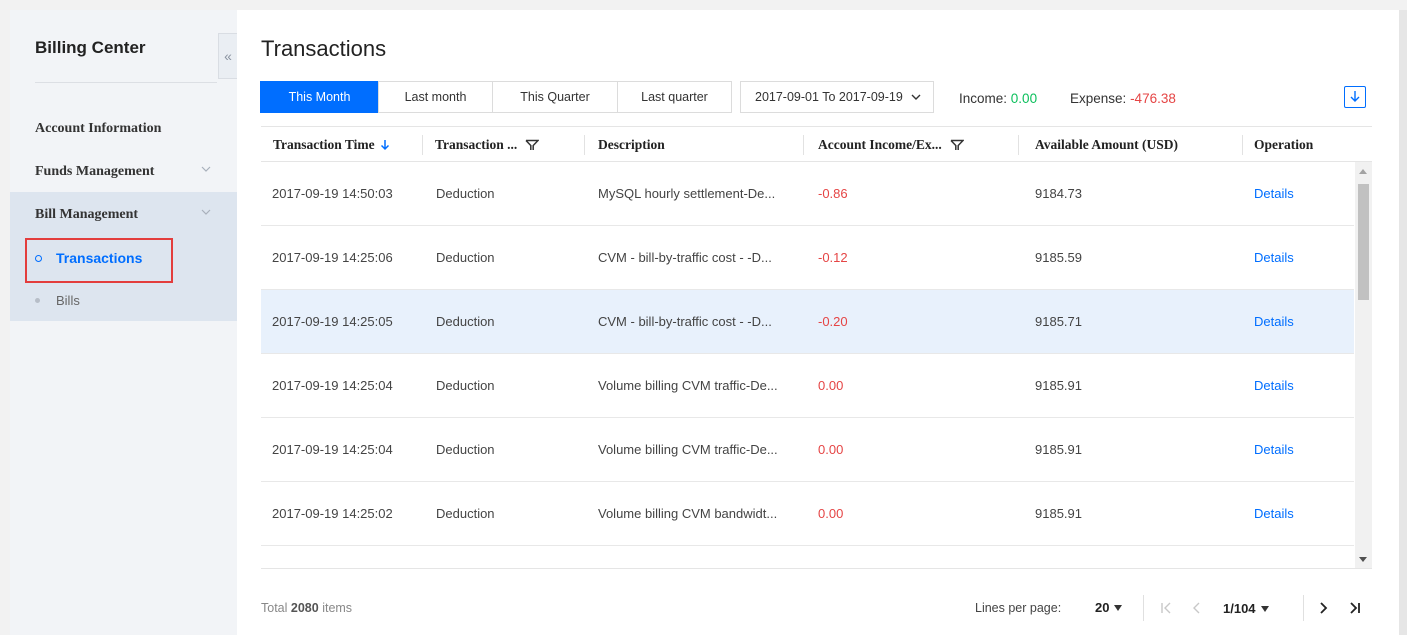  I want to click on sidebar-subitem-label: Bills, so click(68, 300).